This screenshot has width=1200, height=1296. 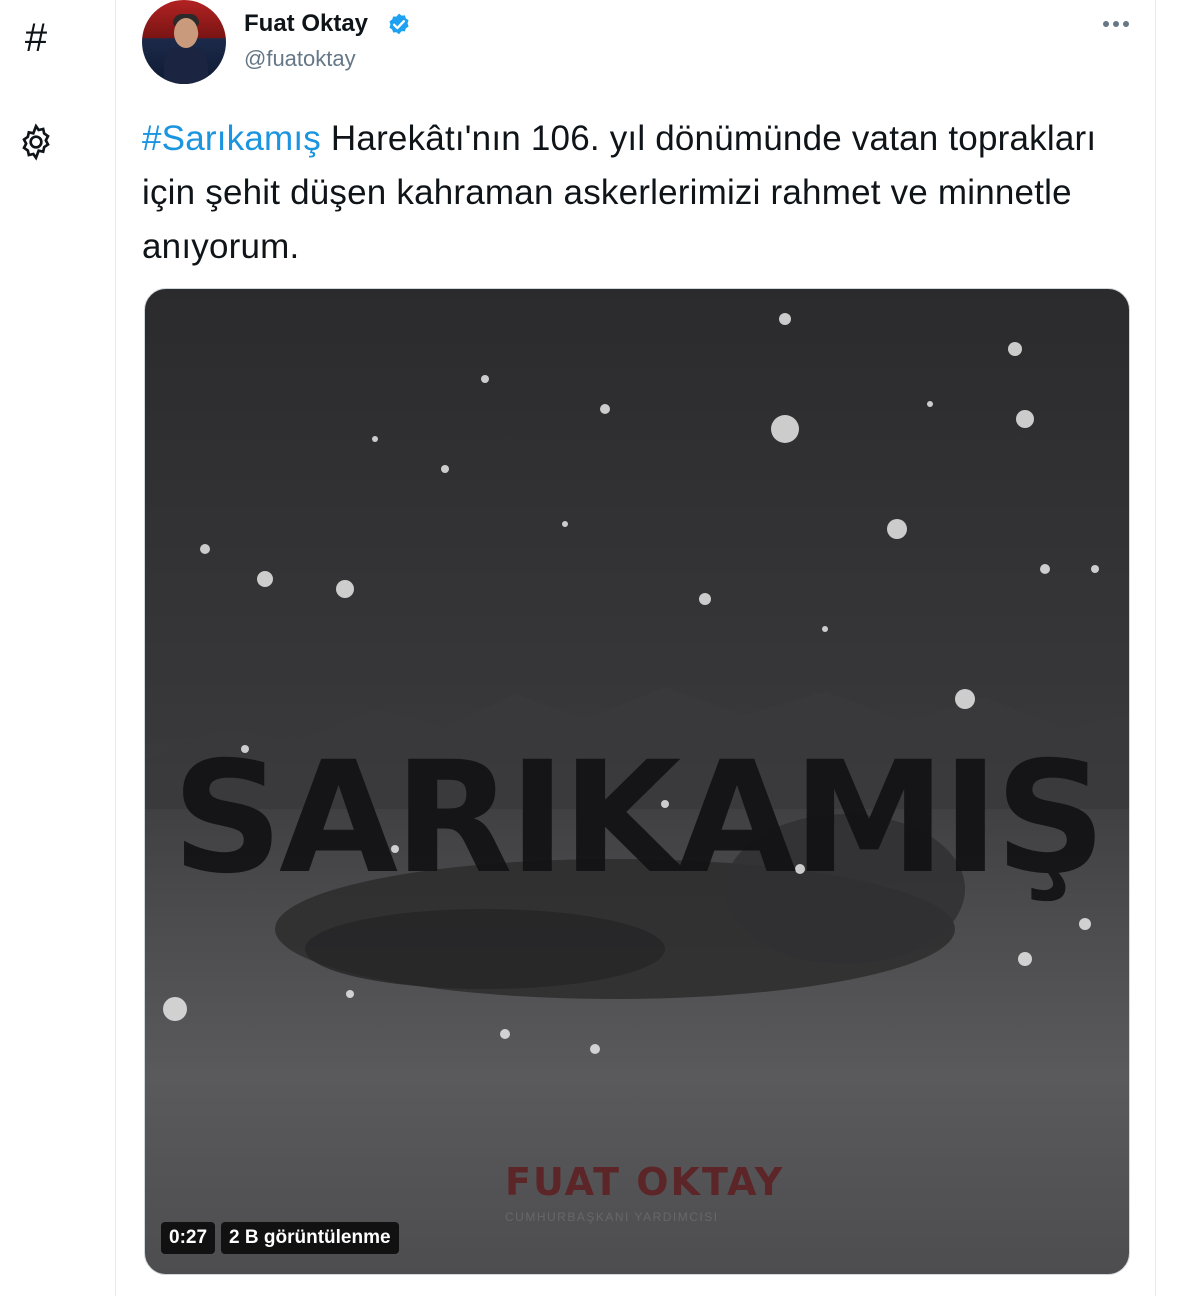 I want to click on video-duration: 0:27, so click(x=188, y=1238).